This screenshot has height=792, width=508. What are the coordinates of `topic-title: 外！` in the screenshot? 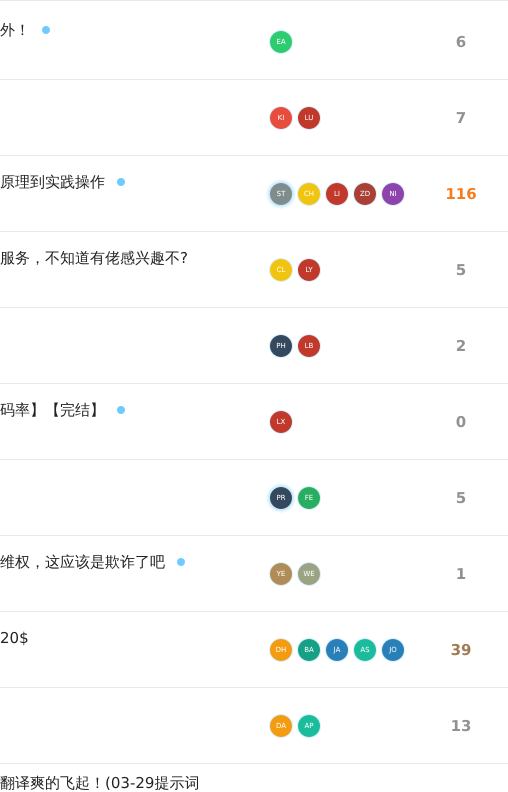 It's located at (15, 30).